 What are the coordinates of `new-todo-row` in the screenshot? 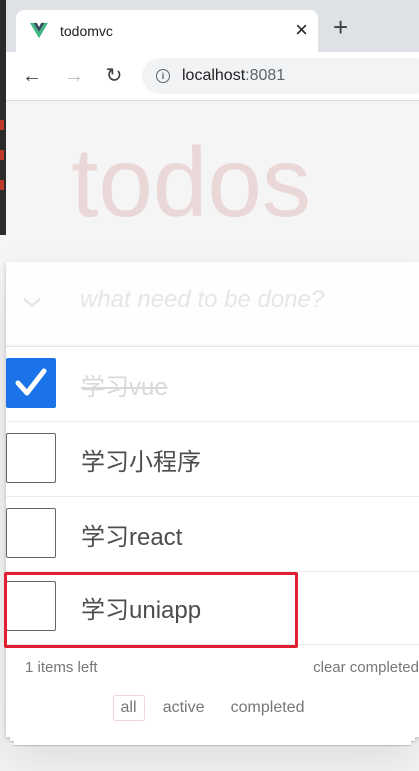 It's located at (212, 304).